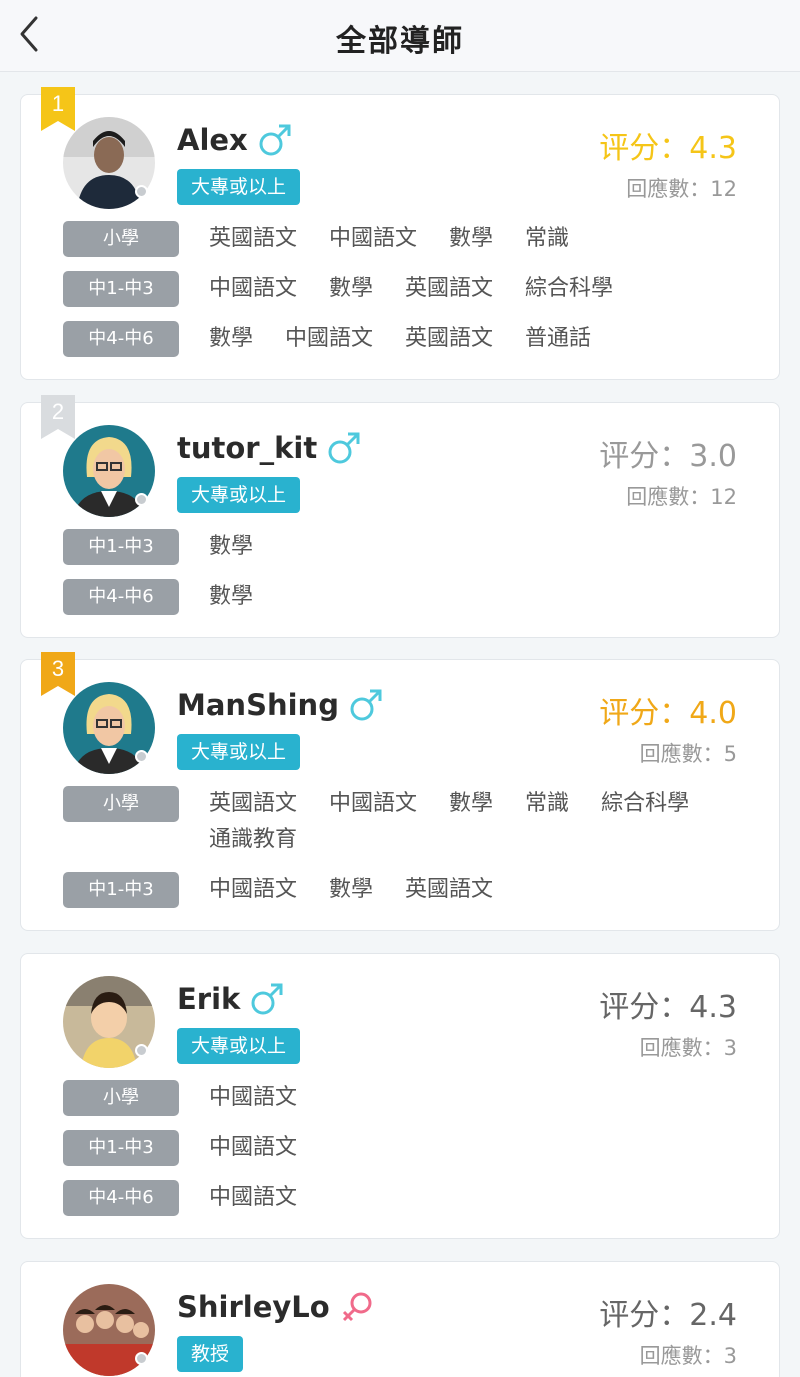 This screenshot has width=800, height=1377. What do you see at coordinates (668, 1315) in the screenshot?
I see `rating: 评分：2.4` at bounding box center [668, 1315].